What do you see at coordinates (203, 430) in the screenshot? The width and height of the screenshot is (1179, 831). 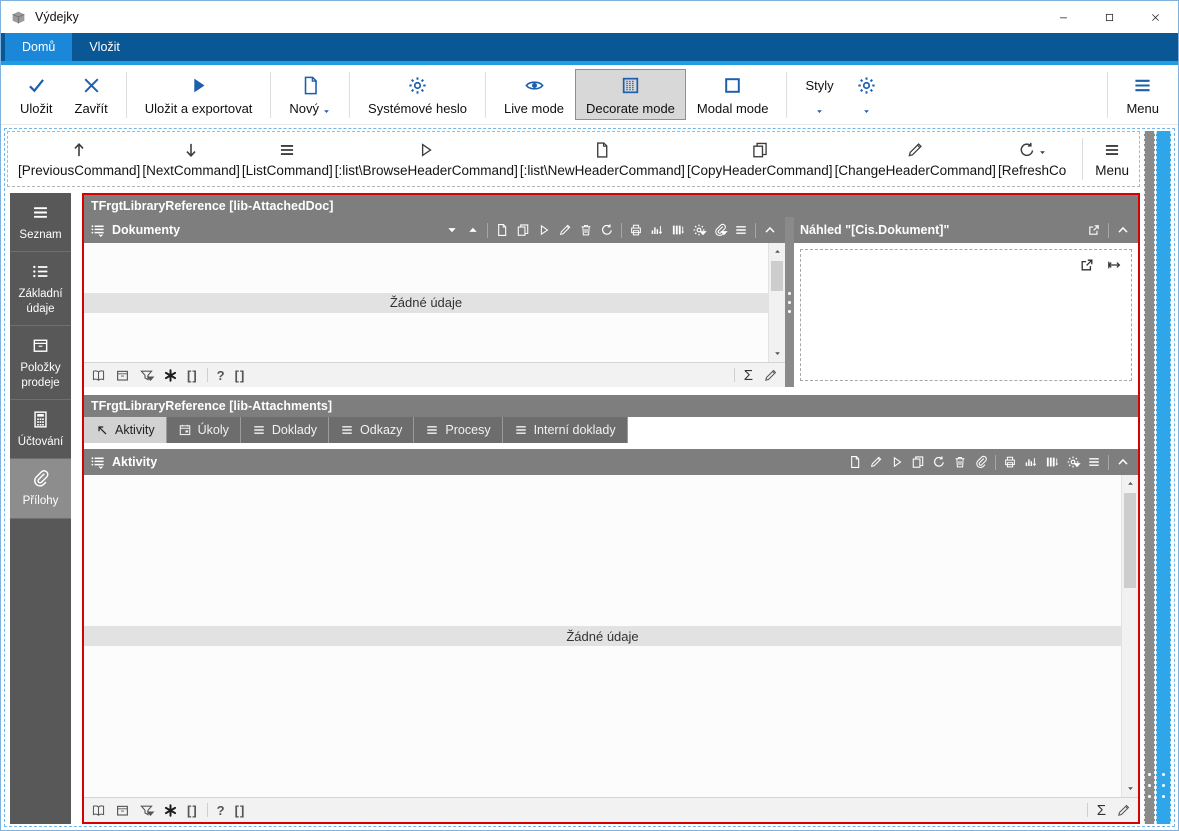 I see `tab-ukoly: Úkoly` at bounding box center [203, 430].